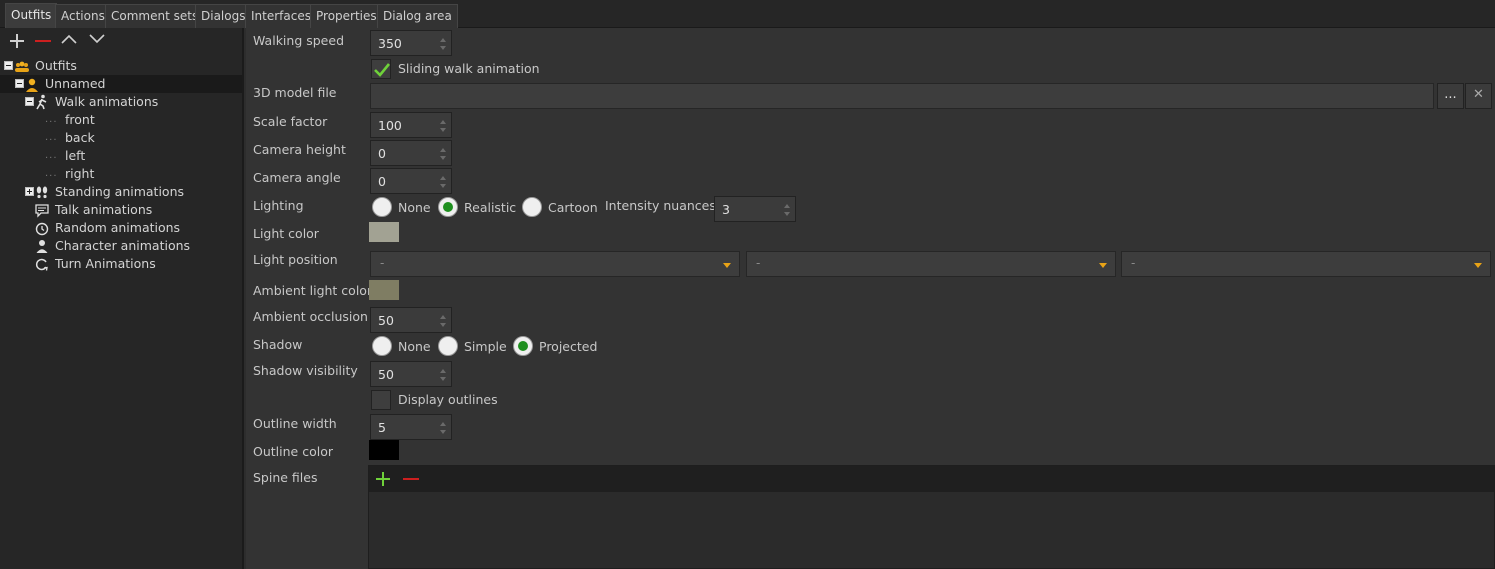  Describe the element at coordinates (285, 477) in the screenshot. I see `spine-files-label: Spine files` at that location.